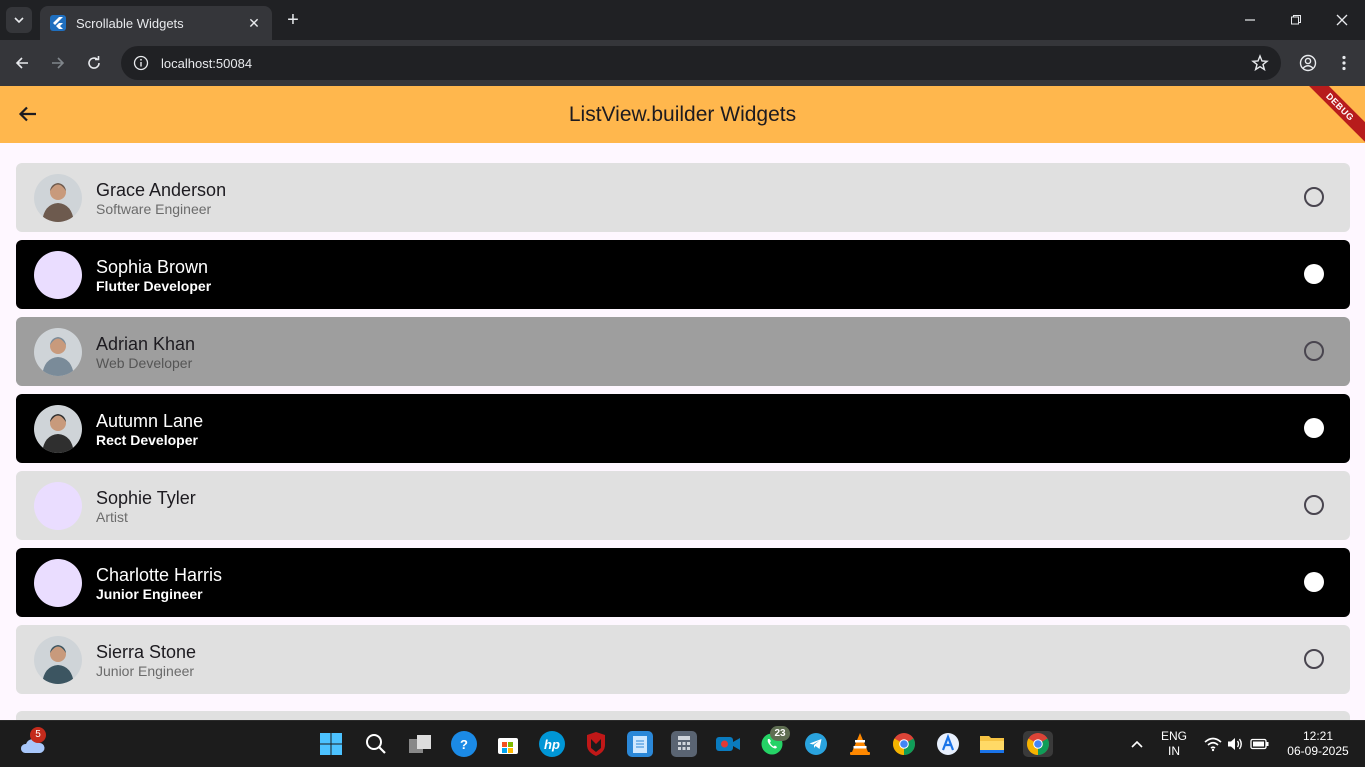 The width and height of the screenshot is (1365, 767). What do you see at coordinates (150, 421) in the screenshot?
I see `person-name: Autumn Lane` at bounding box center [150, 421].